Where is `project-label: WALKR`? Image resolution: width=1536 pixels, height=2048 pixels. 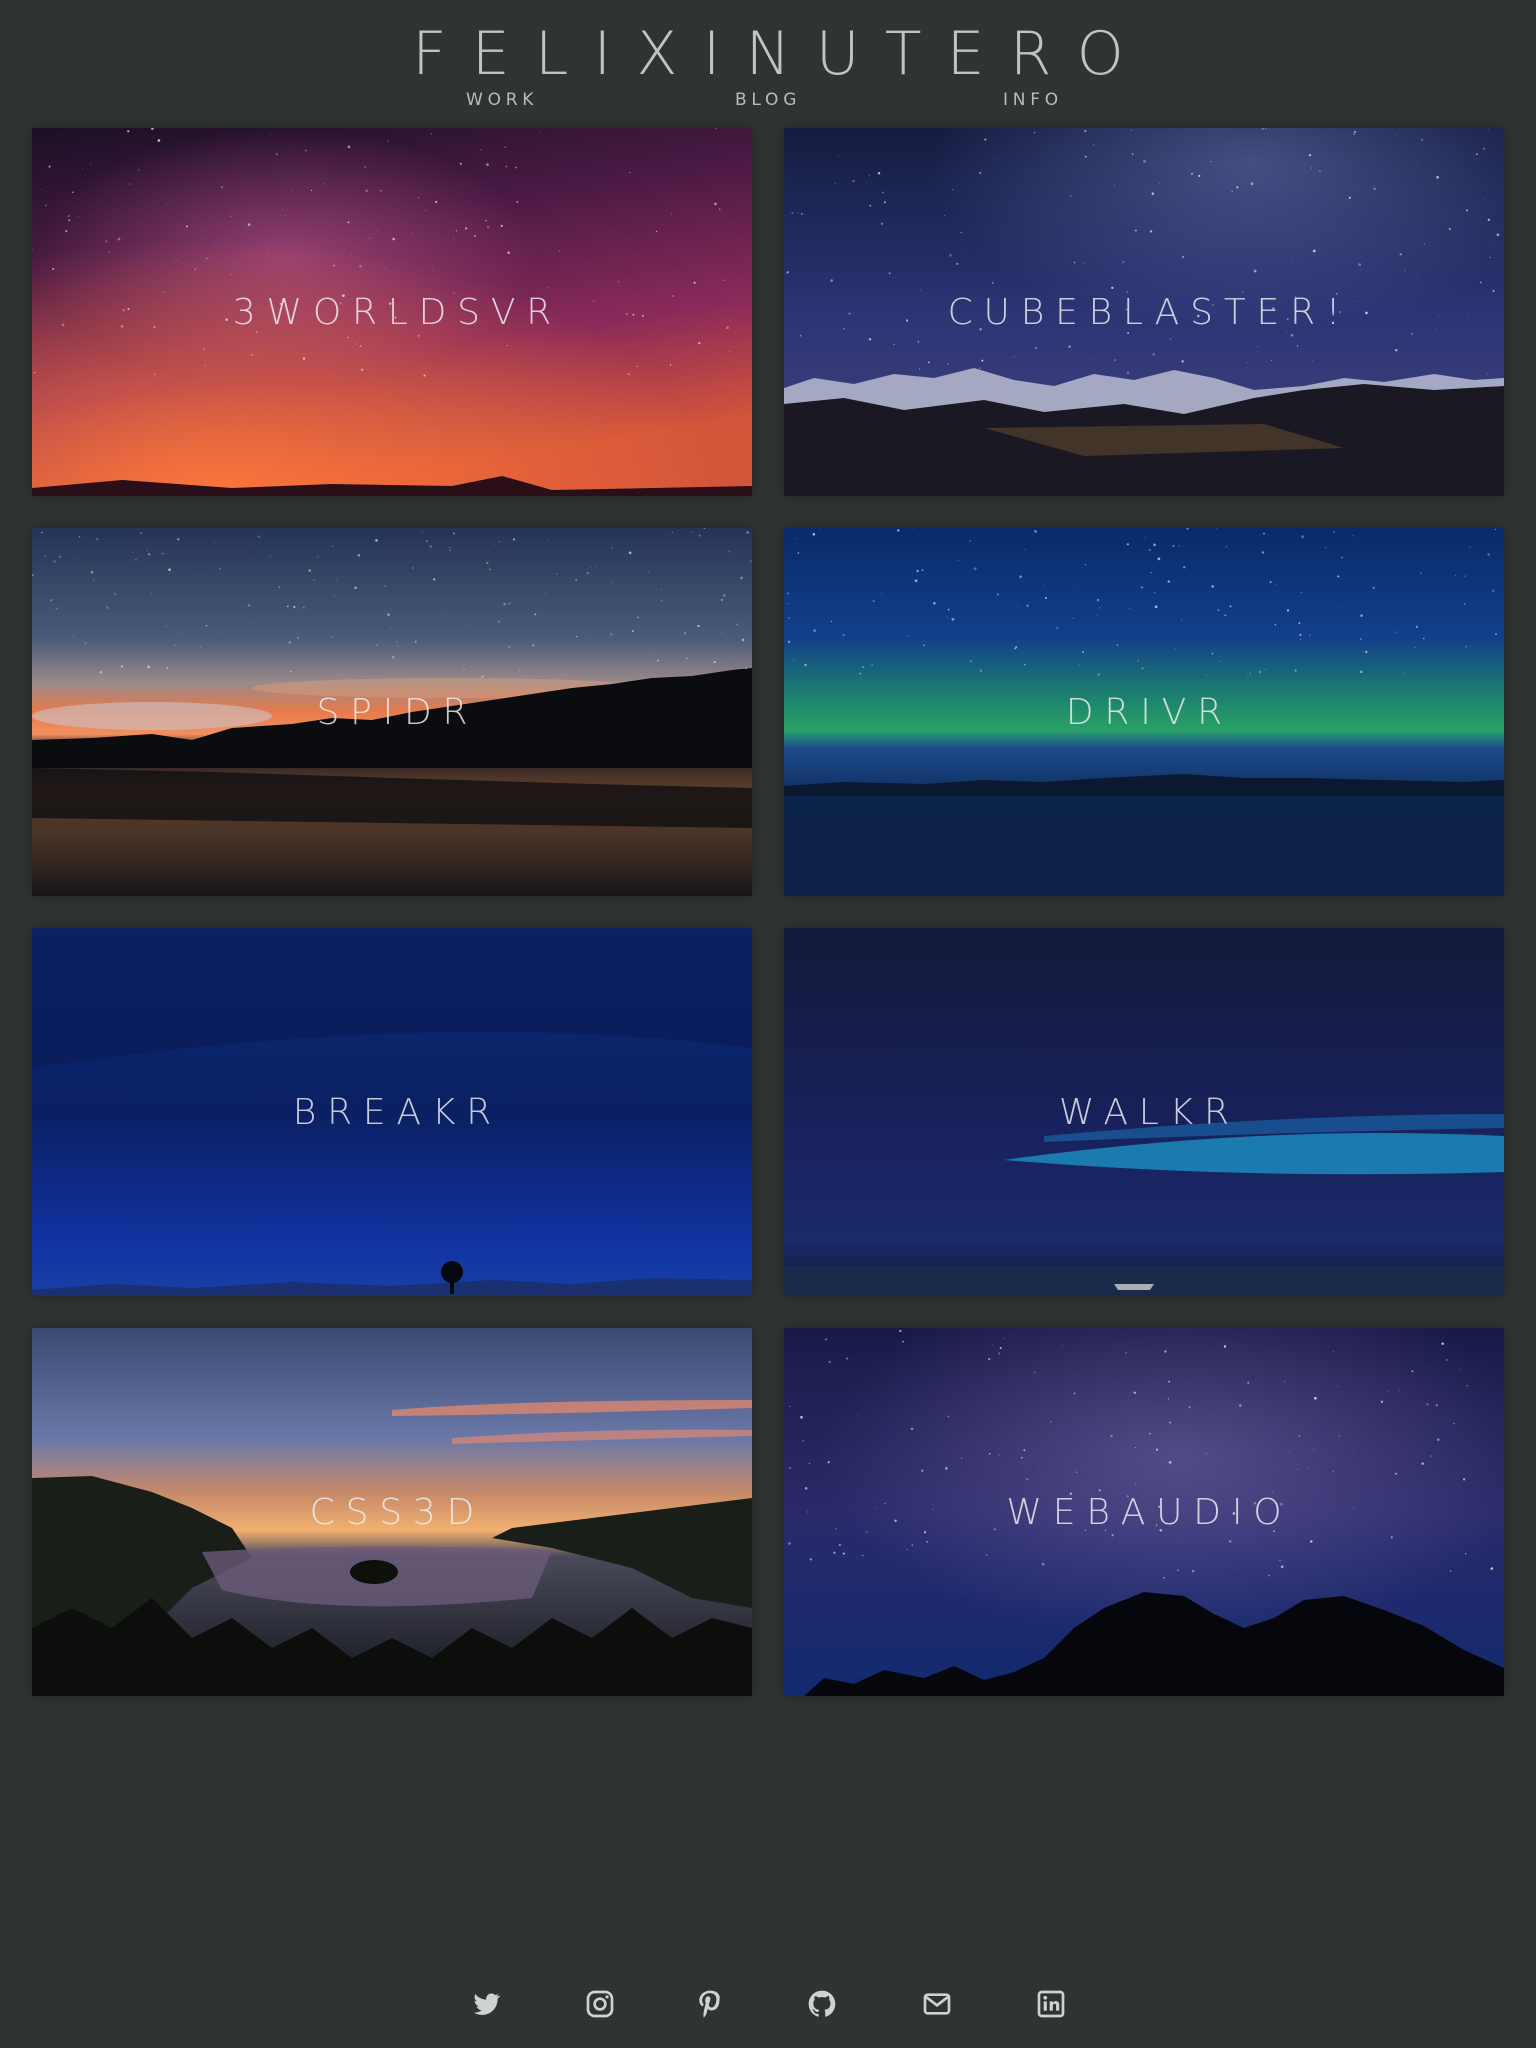
project-label: WALKR is located at coordinates (1149, 1112).